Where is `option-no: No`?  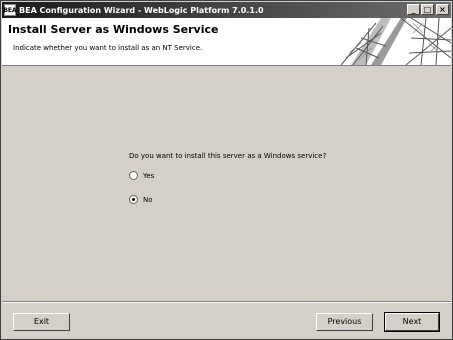
option-no: No is located at coordinates (141, 199).